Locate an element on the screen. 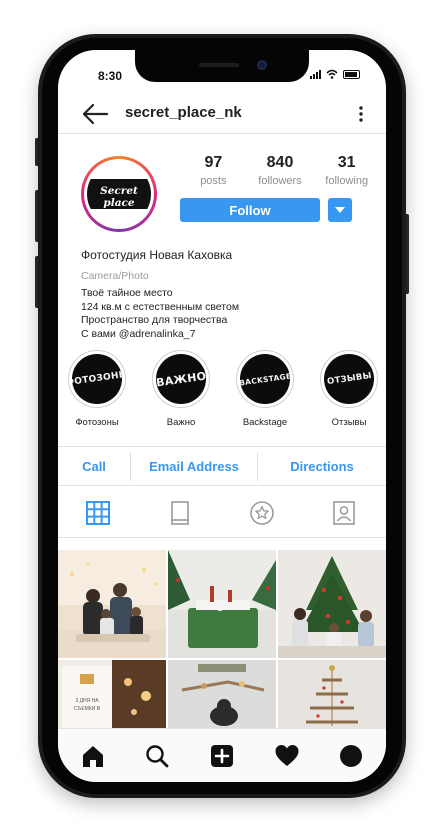 This screenshot has width=444, height=835. bio-name: Фотостудия Новая Каховка is located at coordinates (157, 255).